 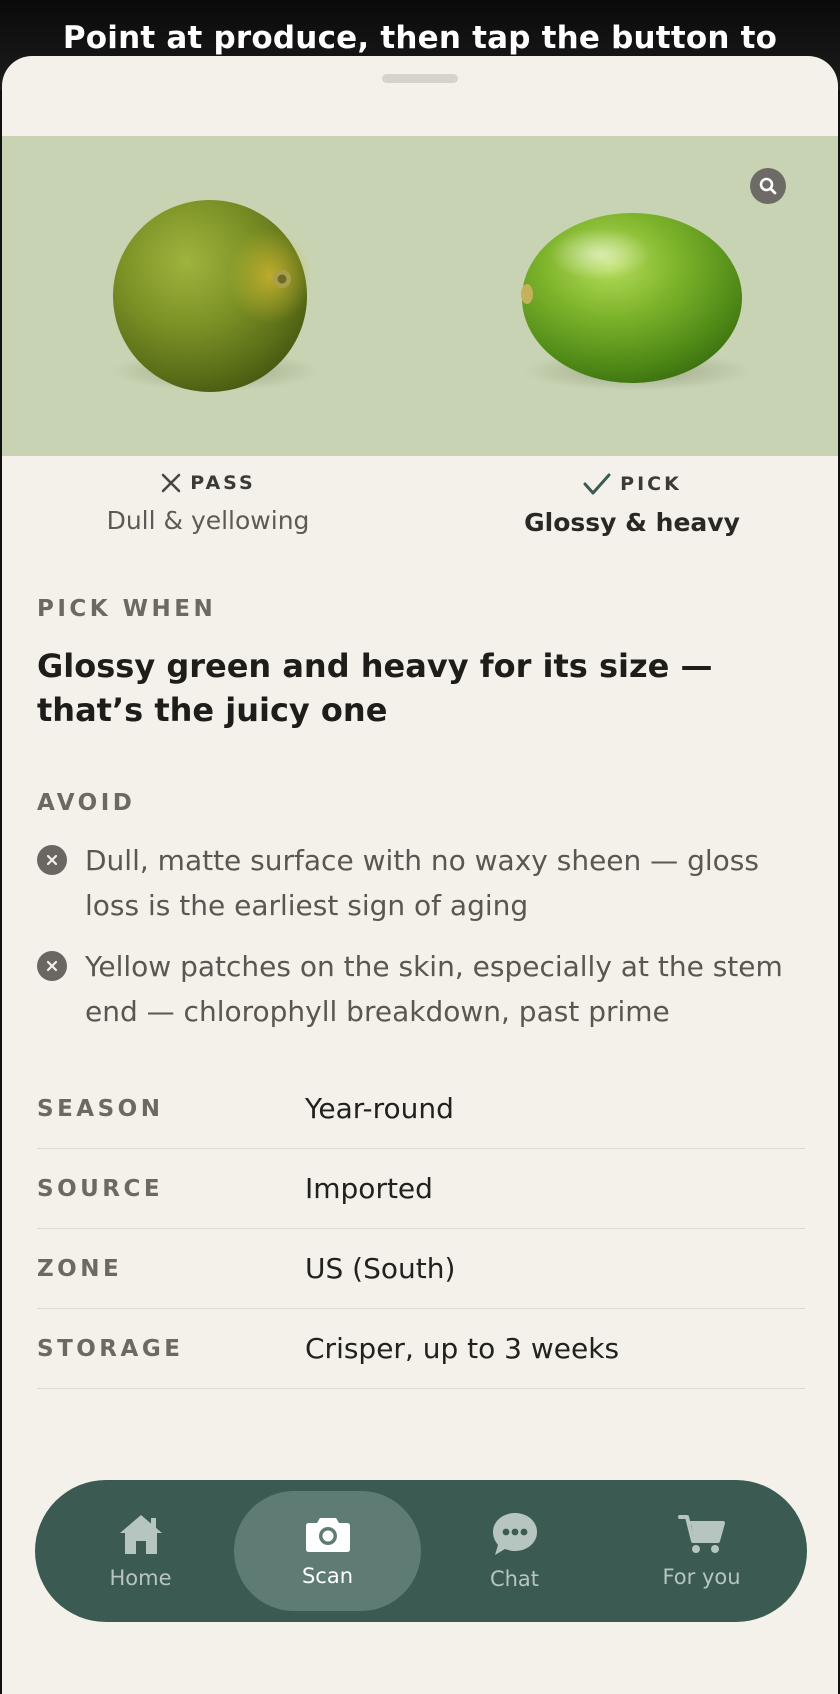 I want to click on nav-chat: Chat, so click(x=514, y=1551).